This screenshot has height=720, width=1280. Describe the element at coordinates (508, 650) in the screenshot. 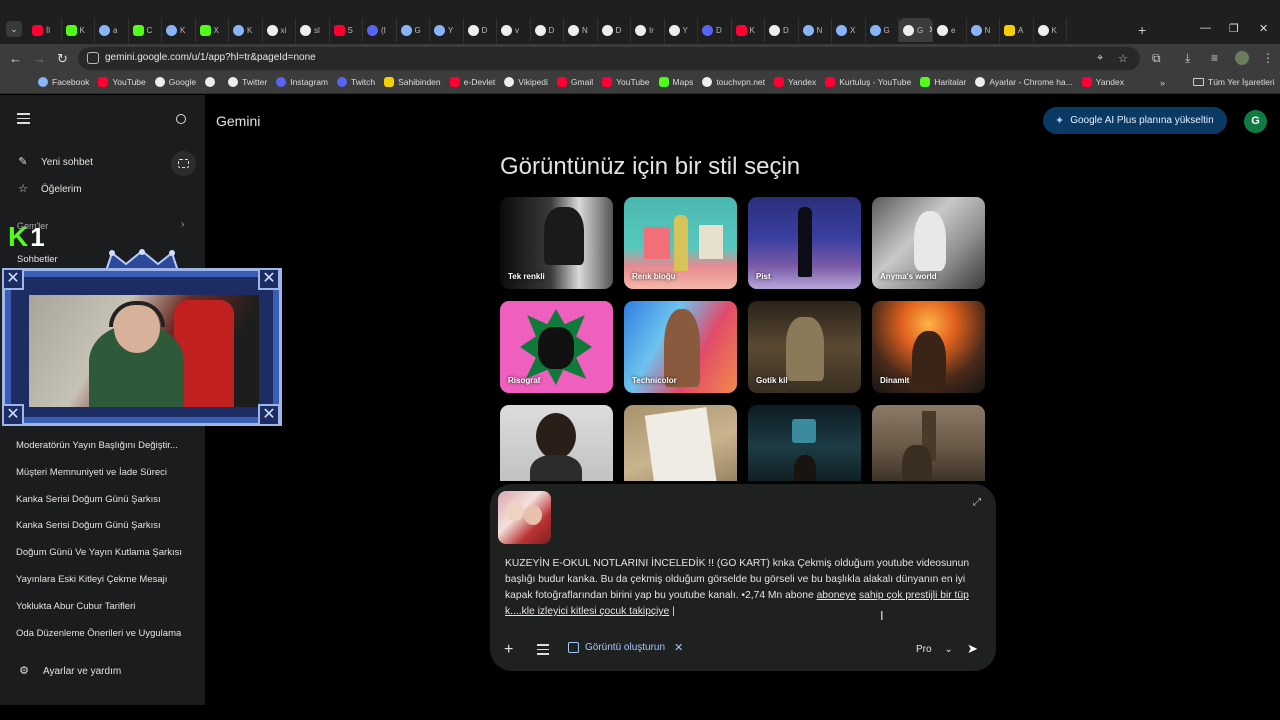

I see `add-attachment-button: +` at that location.